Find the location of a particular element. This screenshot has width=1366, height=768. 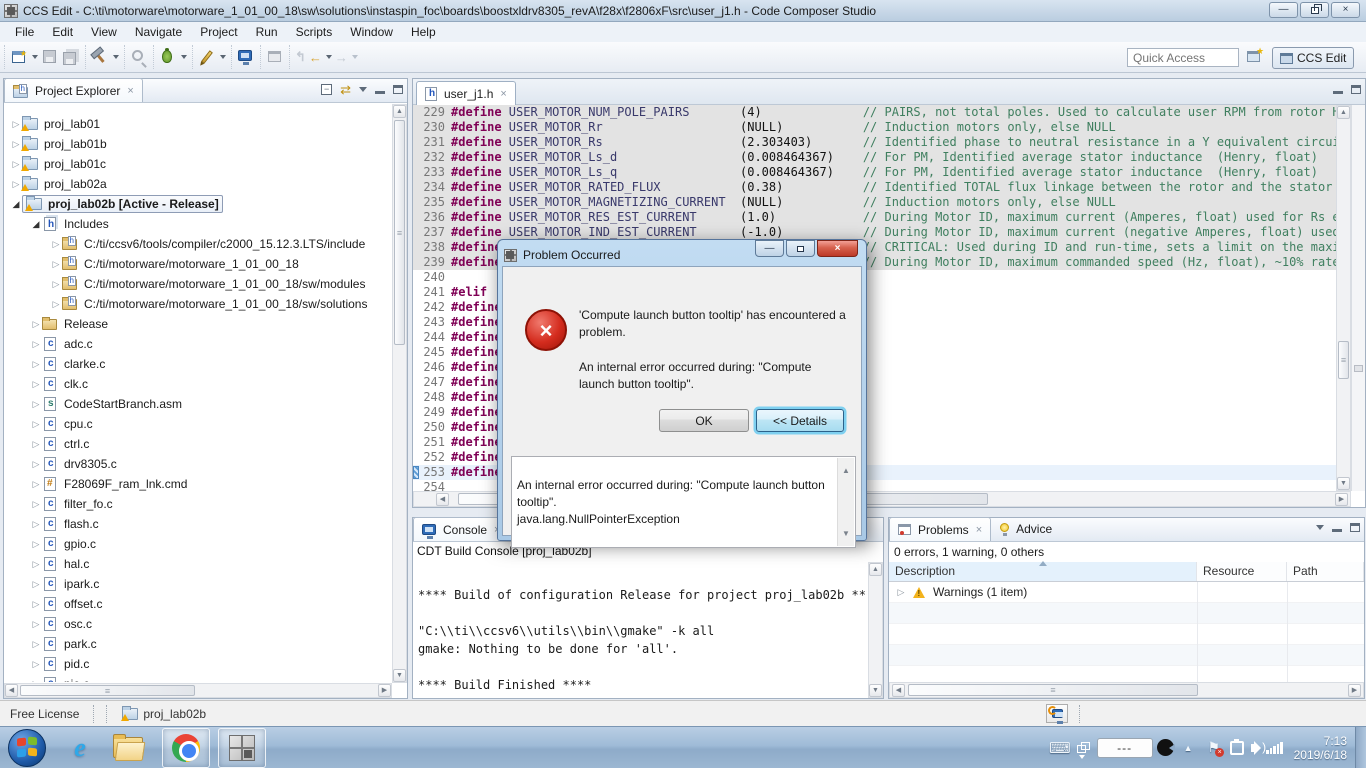

menu-project: Project is located at coordinates (218, 32).